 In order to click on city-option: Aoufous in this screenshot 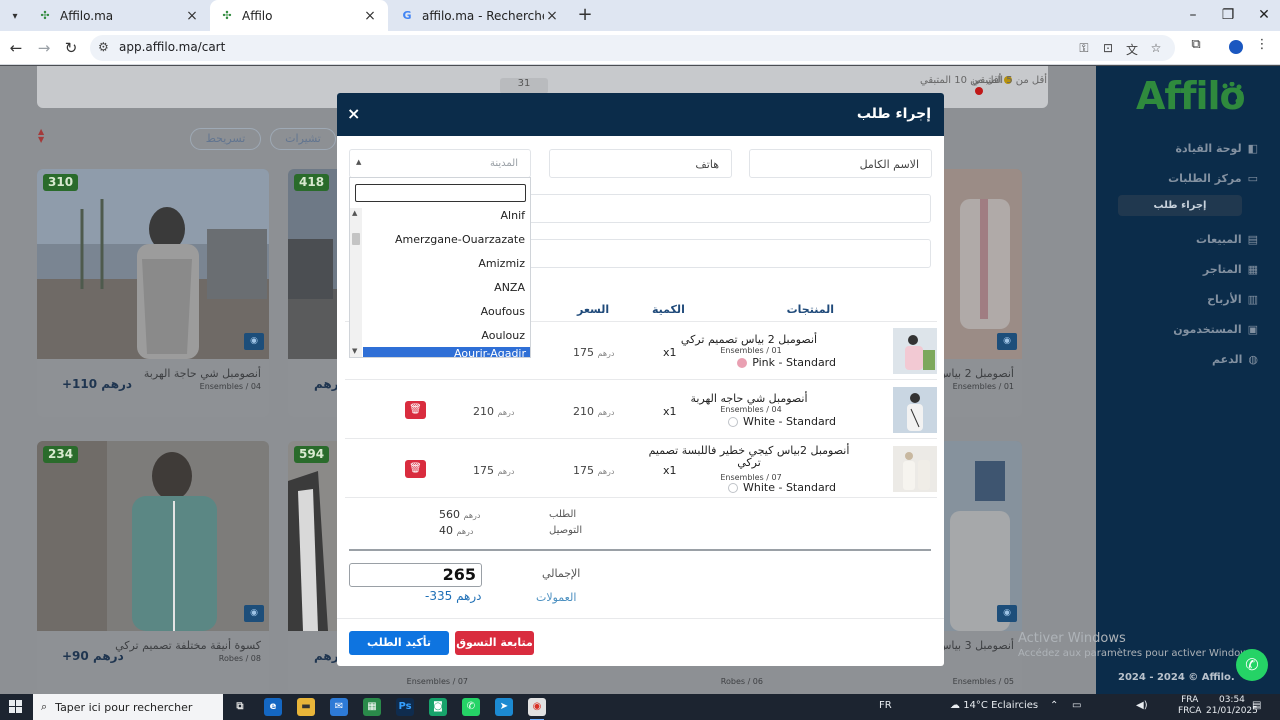, I will do `click(503, 311)`.